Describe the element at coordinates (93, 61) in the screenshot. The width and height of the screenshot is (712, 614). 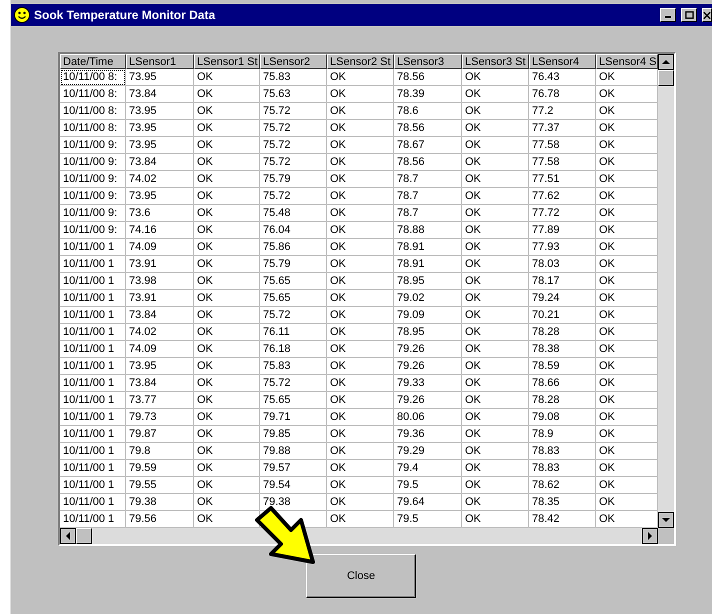
I see `column-header: Date/Time` at that location.